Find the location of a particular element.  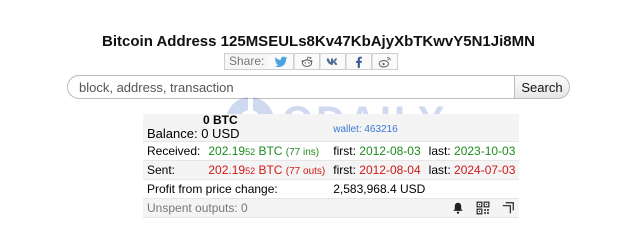

search-input is located at coordinates (290, 87).